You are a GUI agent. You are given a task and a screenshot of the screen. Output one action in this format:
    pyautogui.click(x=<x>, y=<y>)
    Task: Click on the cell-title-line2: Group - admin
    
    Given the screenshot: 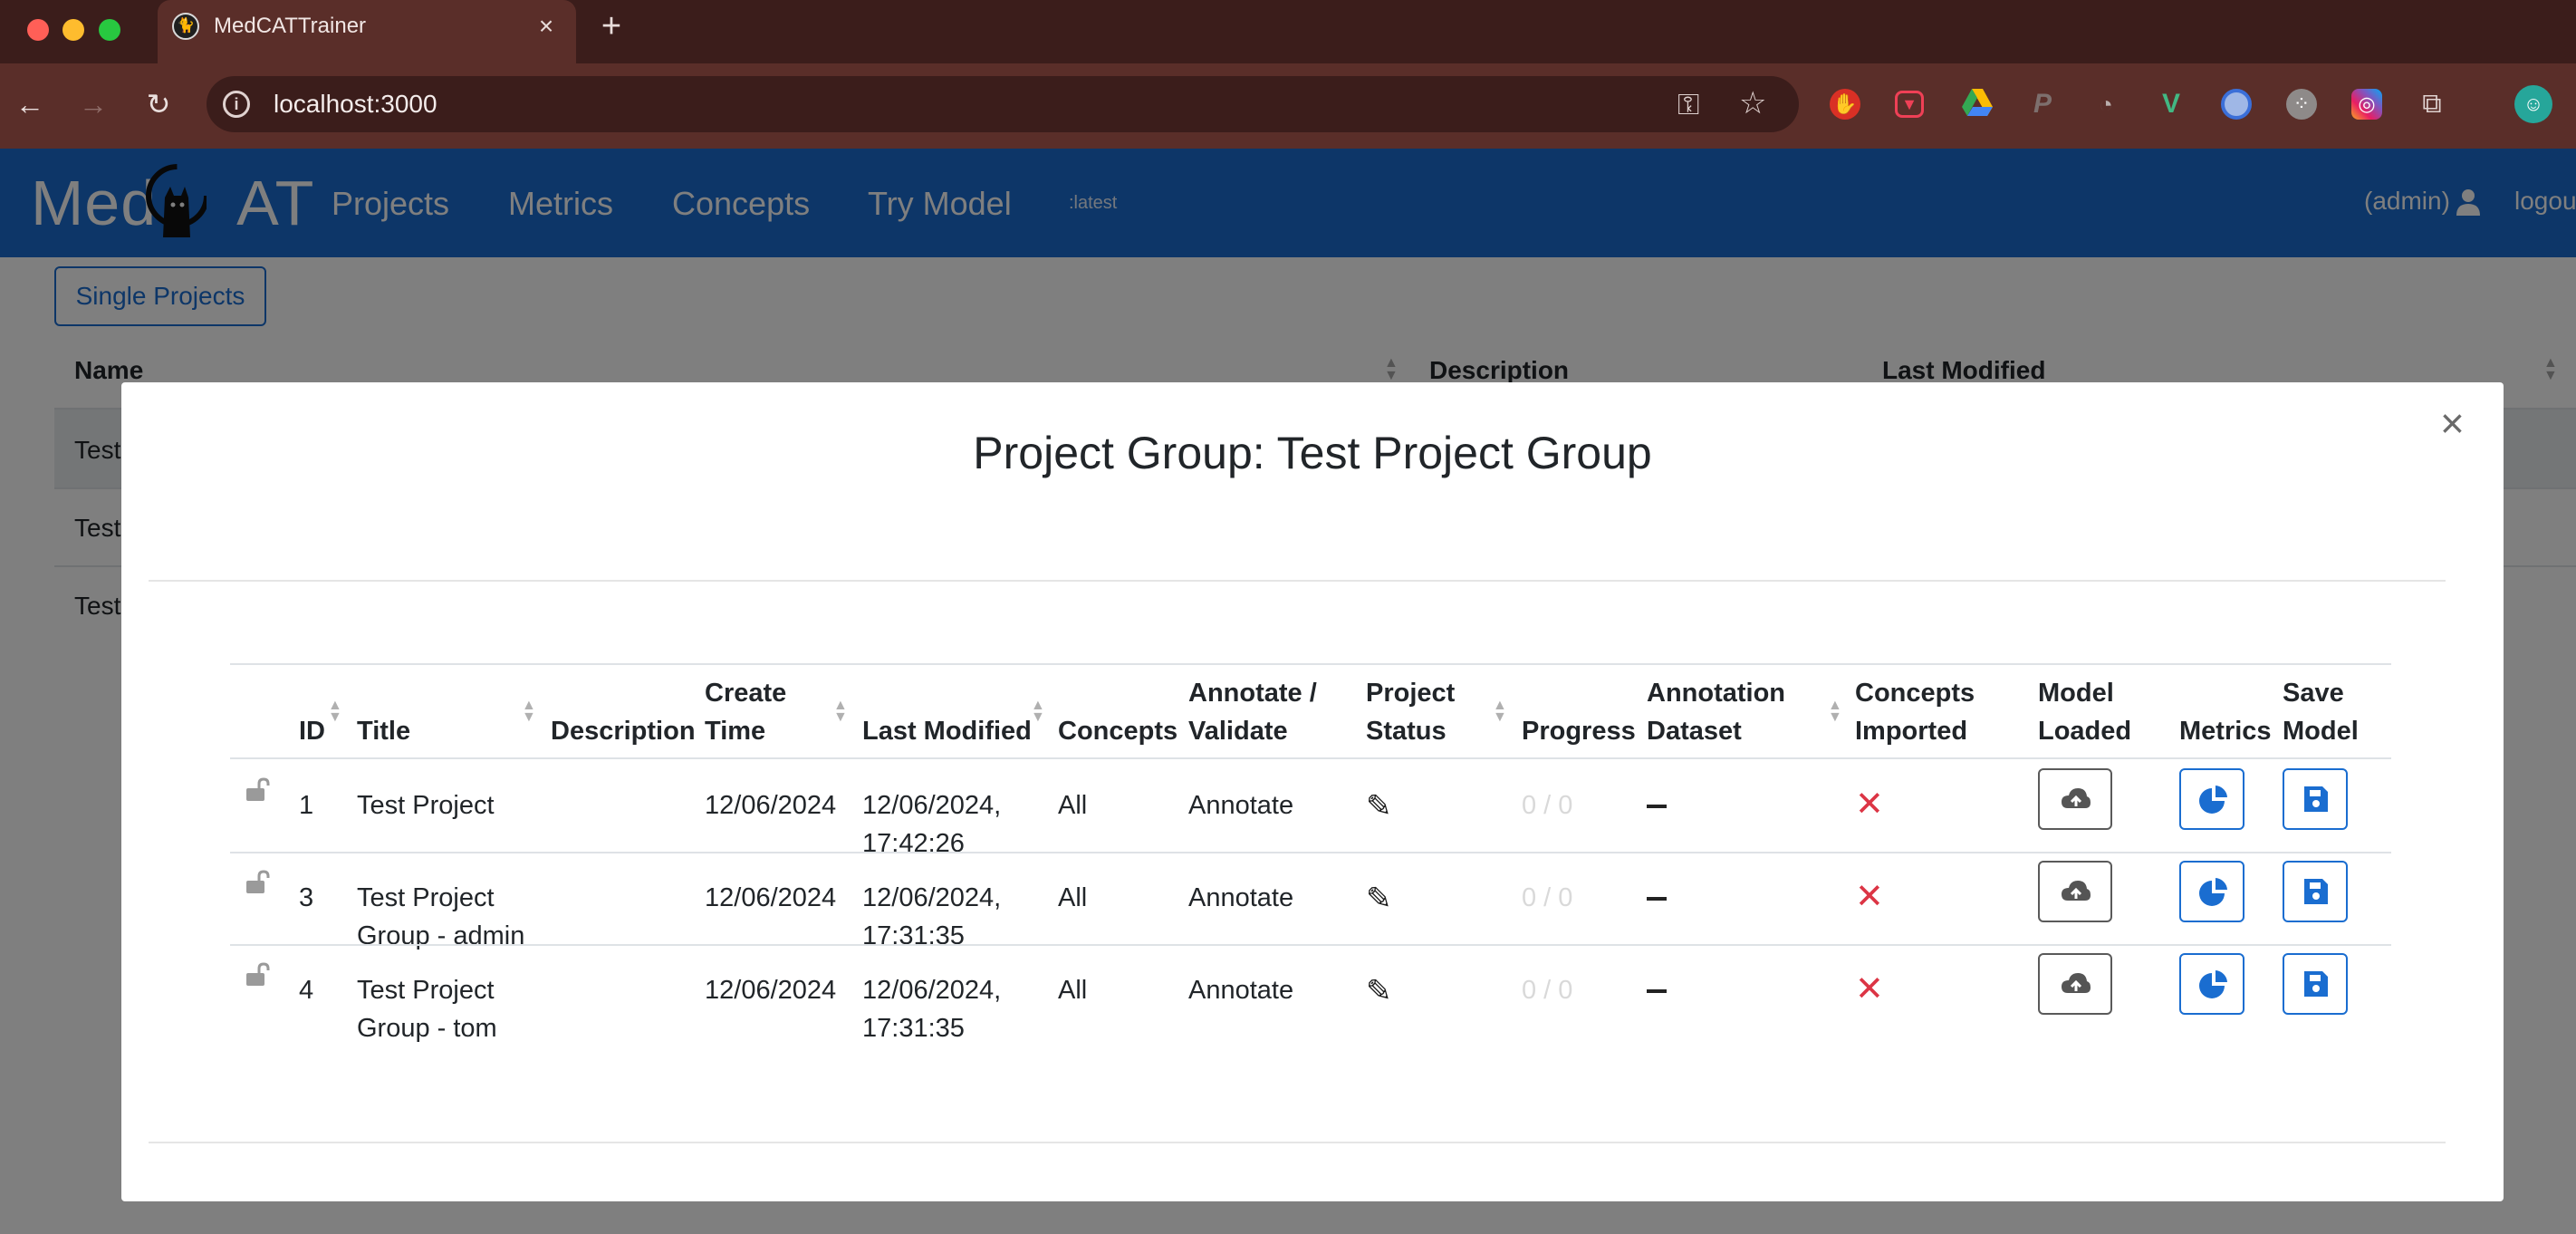 What is the action you would take?
    pyautogui.click(x=440, y=936)
    